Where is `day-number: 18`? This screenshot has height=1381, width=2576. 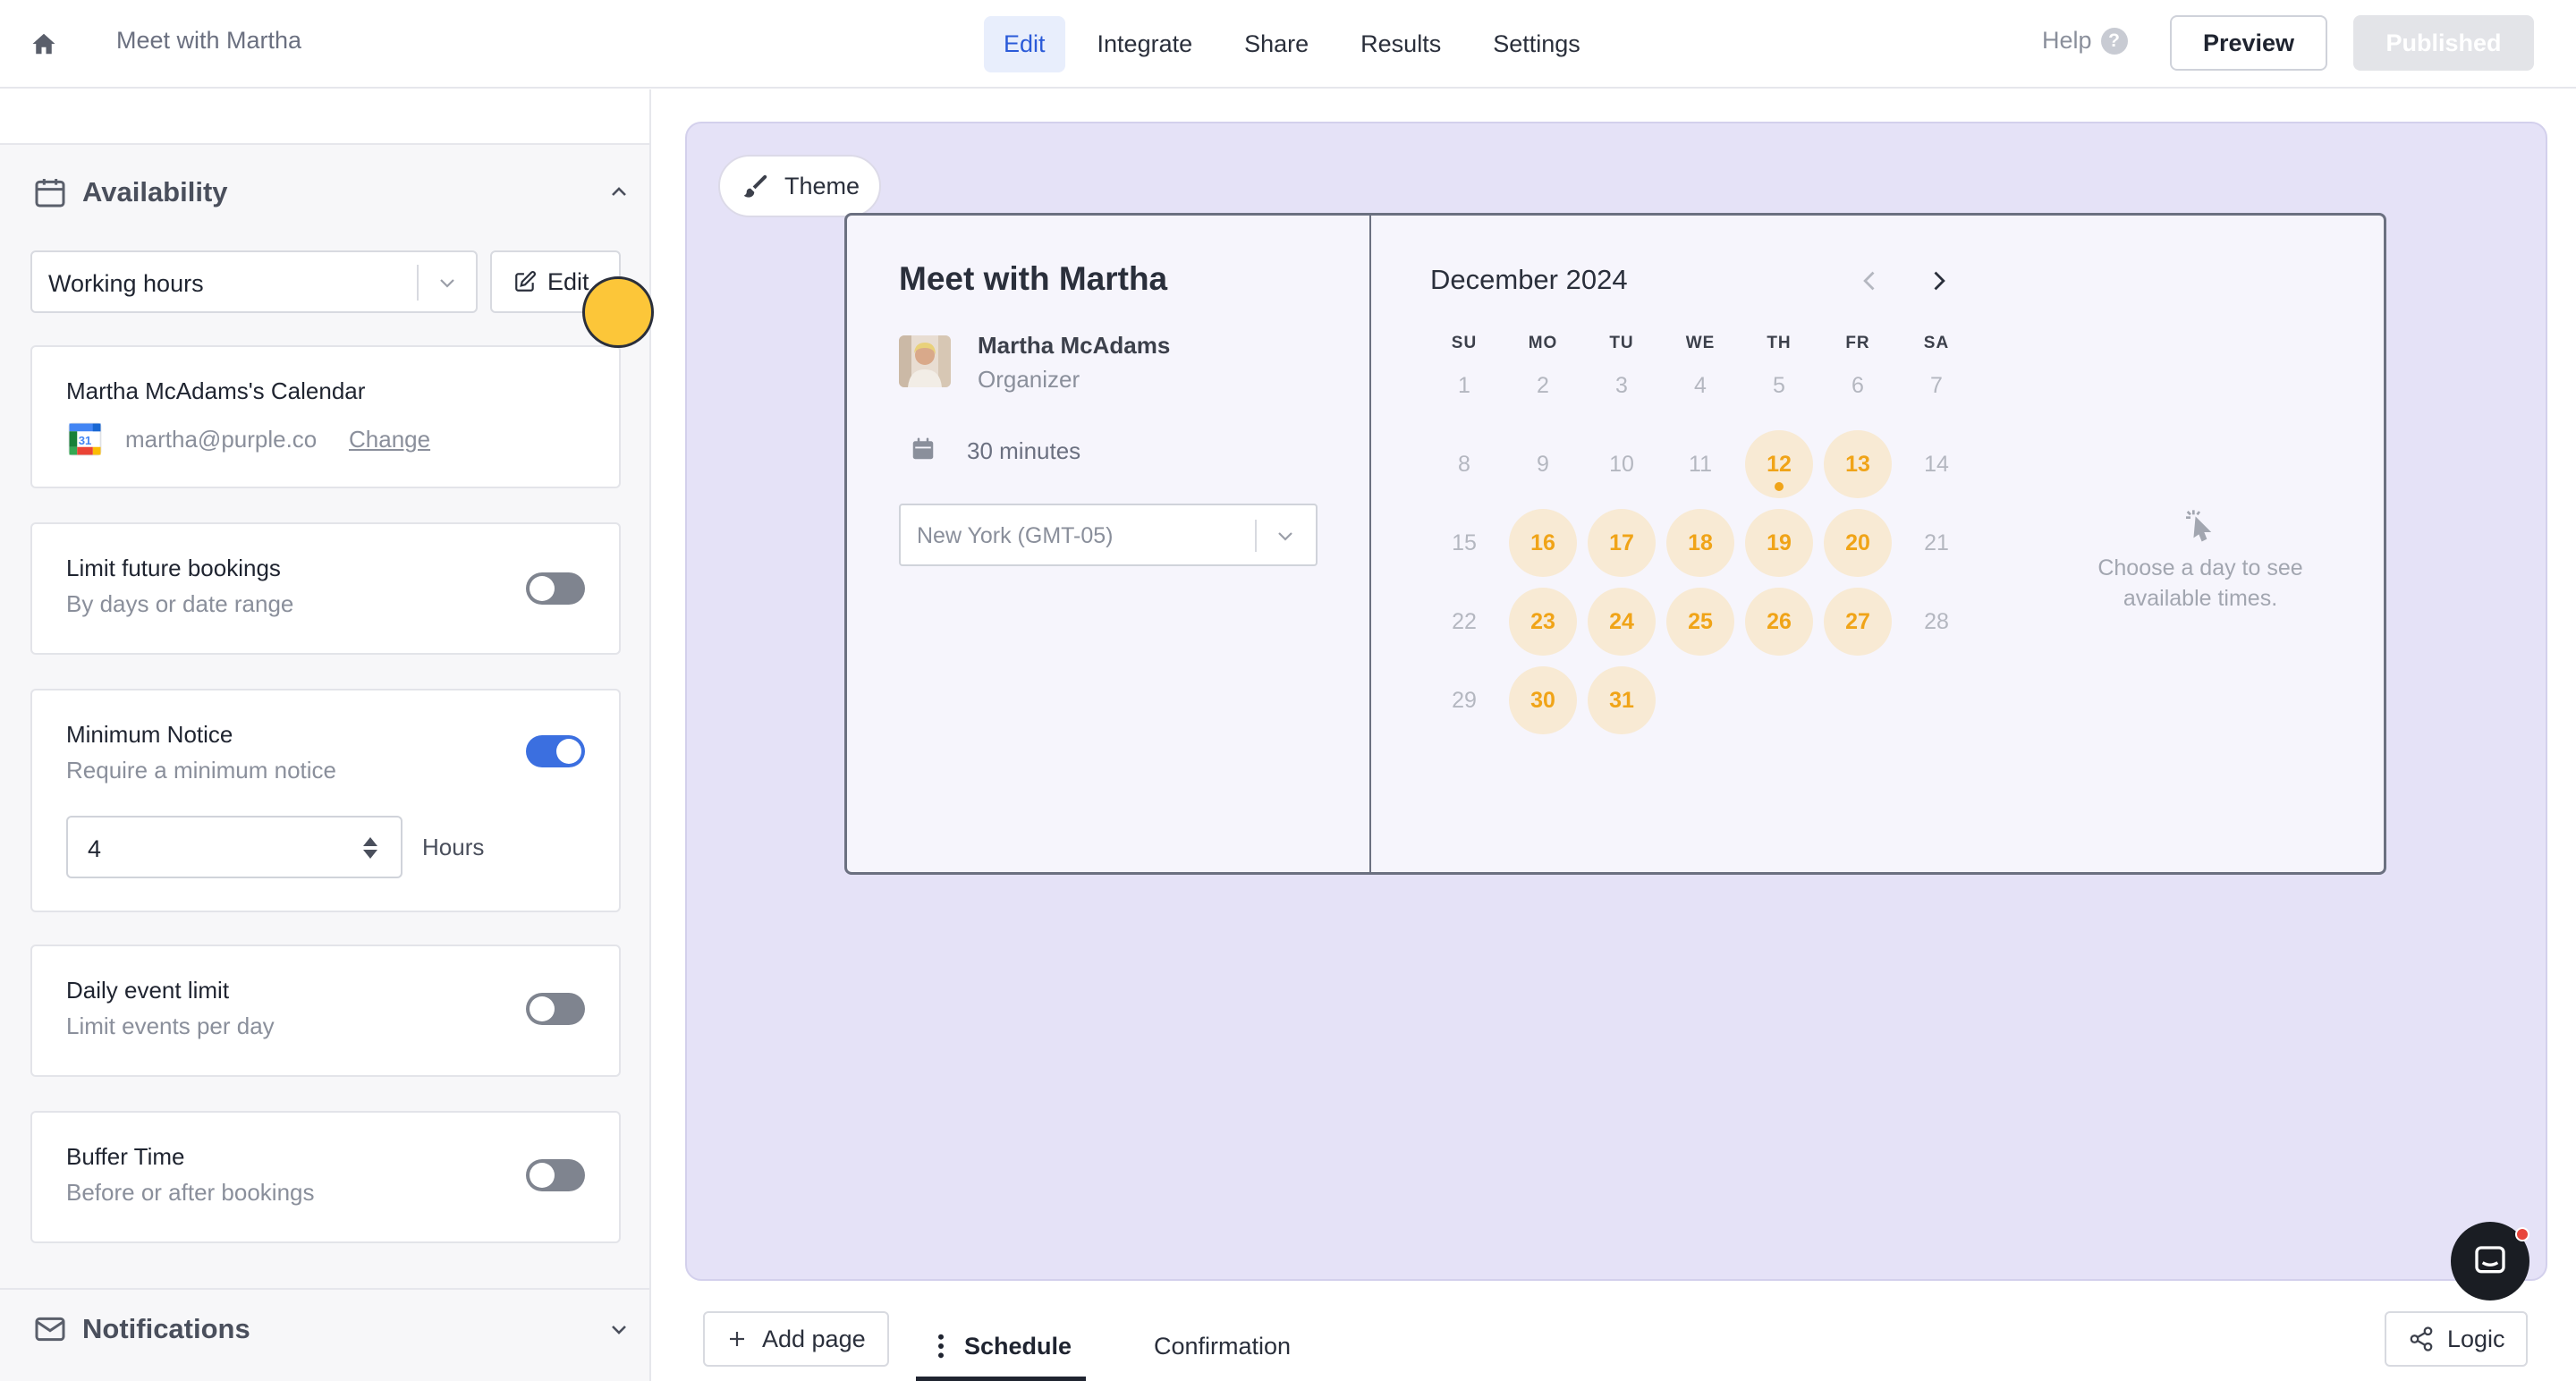 day-number: 18 is located at coordinates (1700, 542).